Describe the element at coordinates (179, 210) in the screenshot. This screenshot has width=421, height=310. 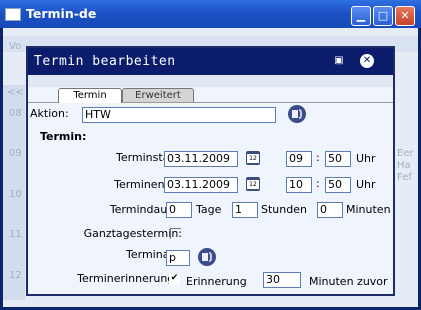
I see `duration-days-input: 0` at that location.